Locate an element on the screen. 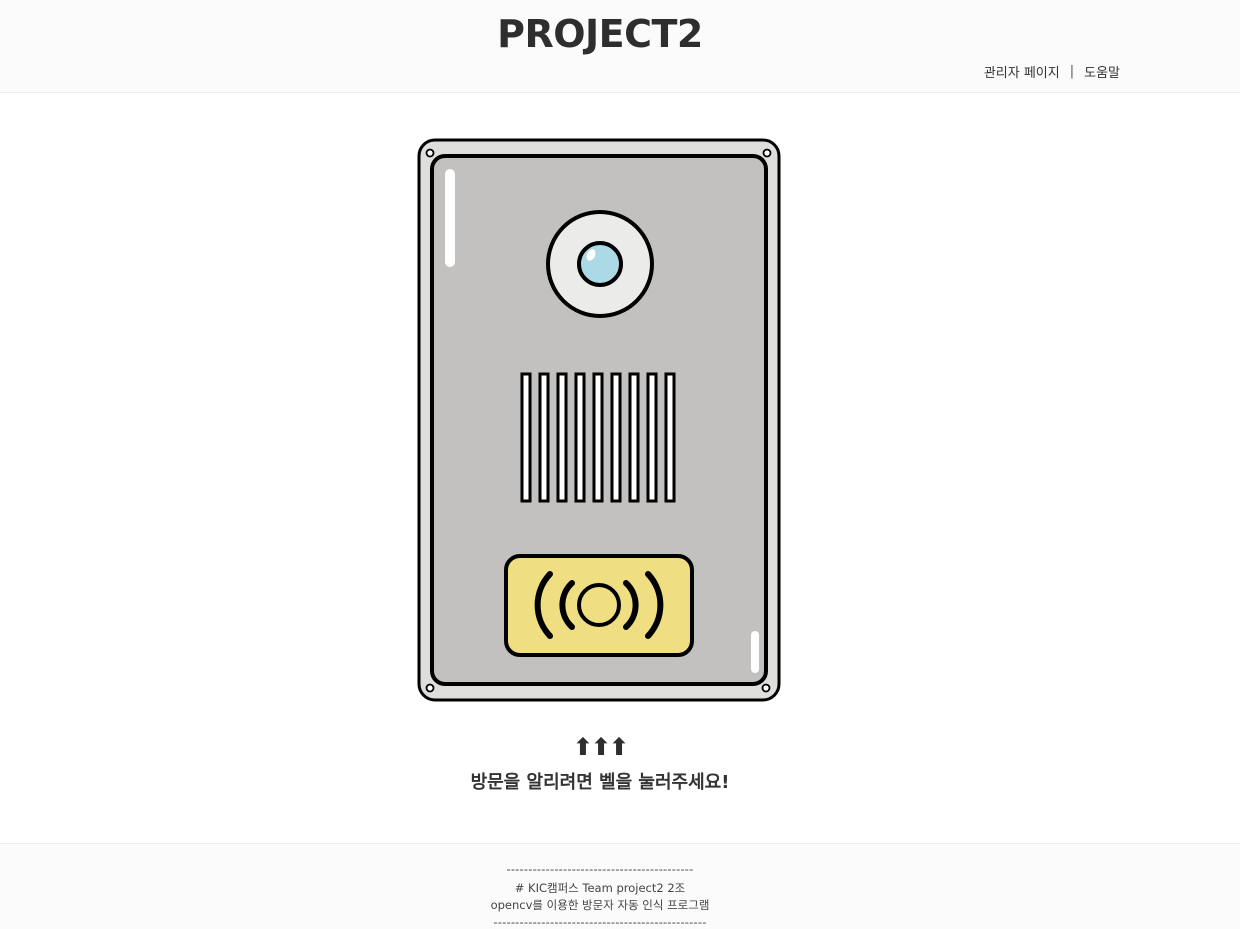 The height and width of the screenshot is (929, 1240). top-links: 관리자 페이지 | 도움말 is located at coordinates (1052, 71).